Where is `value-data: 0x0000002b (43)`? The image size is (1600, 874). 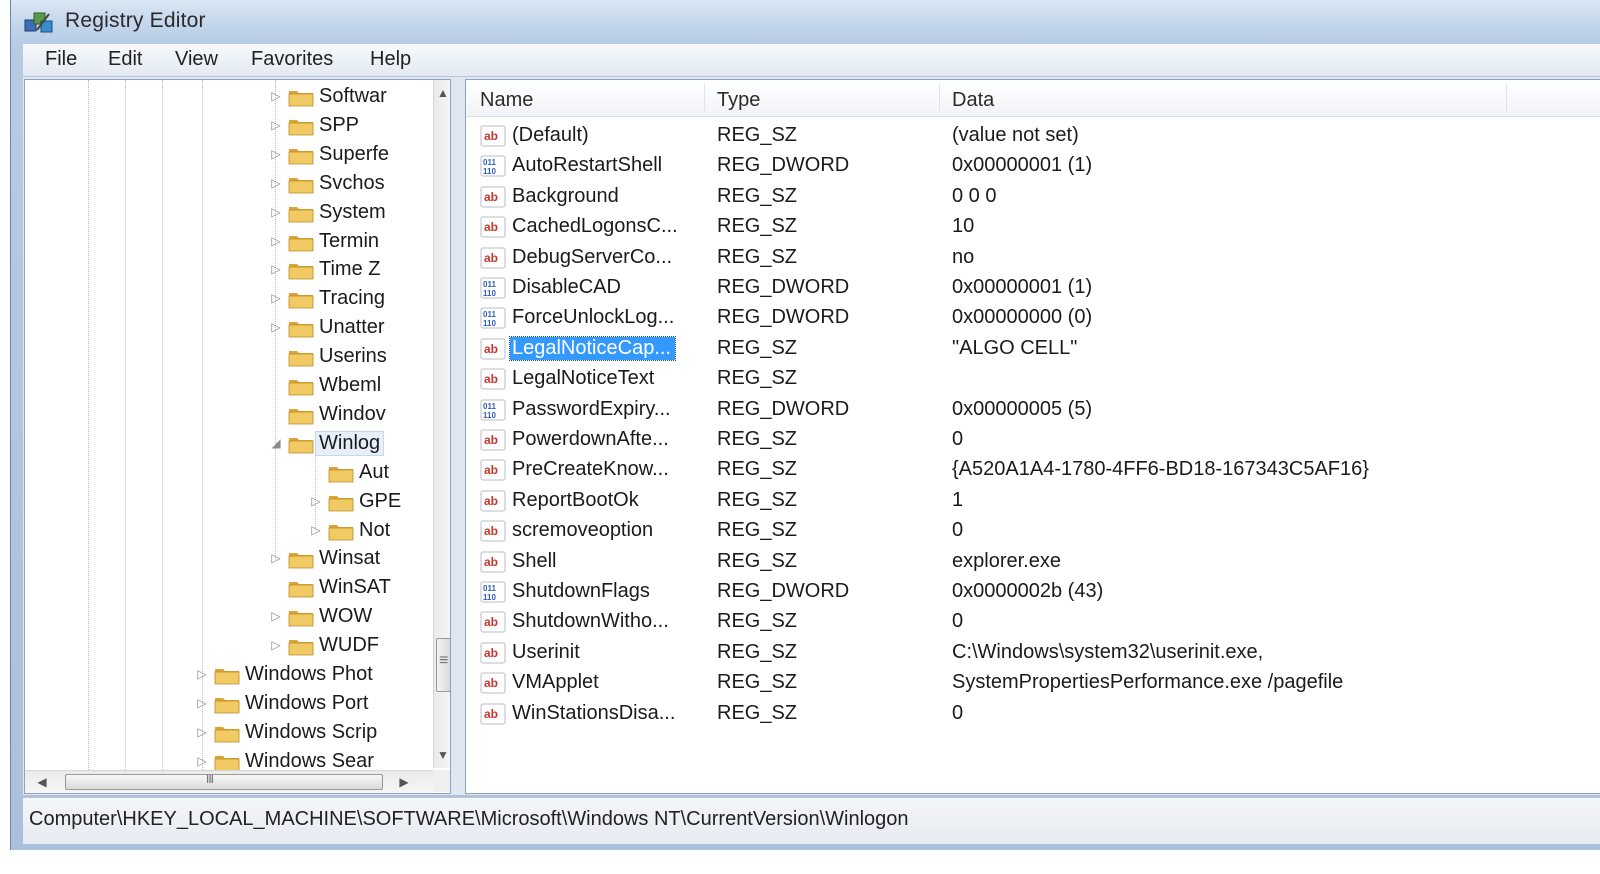 value-data: 0x0000002b (43) is located at coordinates (1028, 591).